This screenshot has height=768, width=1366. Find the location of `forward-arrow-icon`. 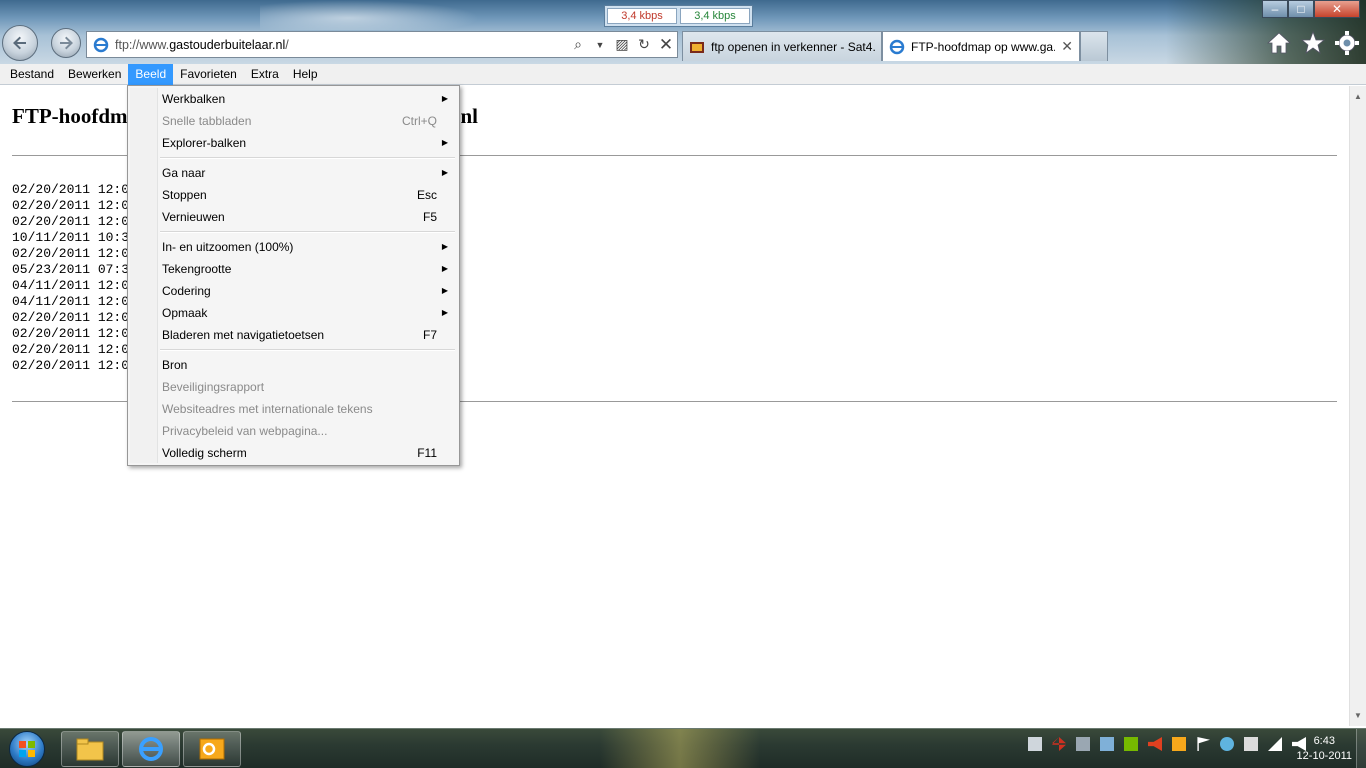

forward-arrow-icon is located at coordinates (66, 43).